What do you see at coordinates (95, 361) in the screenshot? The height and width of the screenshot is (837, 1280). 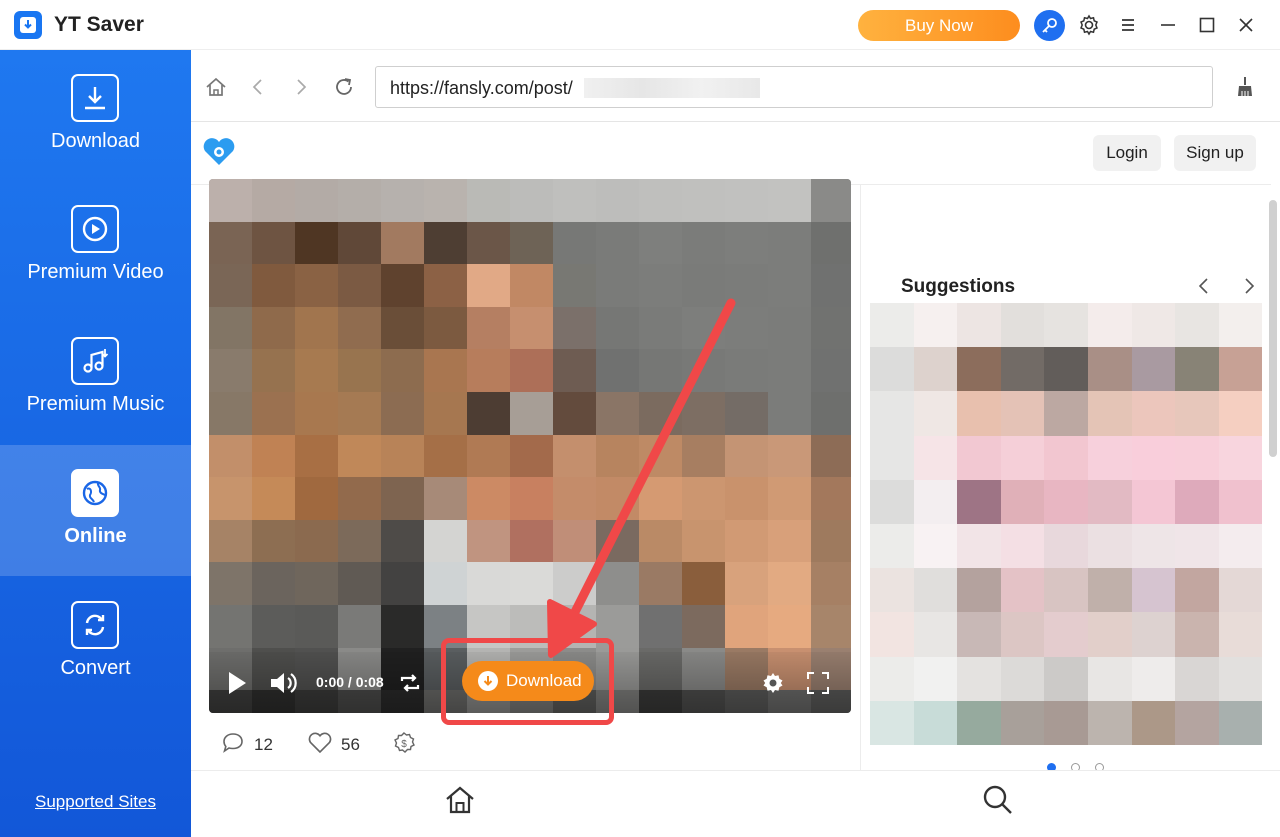 I see `music-icon` at bounding box center [95, 361].